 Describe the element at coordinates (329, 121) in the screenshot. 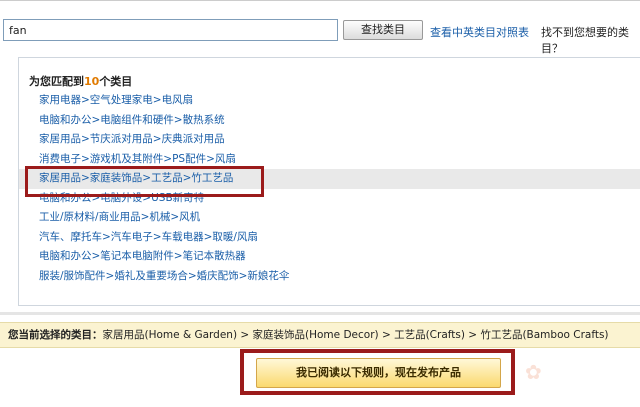

I see `category-list-item: 电脑和办公>电脑组件和硬件>散热系统` at that location.